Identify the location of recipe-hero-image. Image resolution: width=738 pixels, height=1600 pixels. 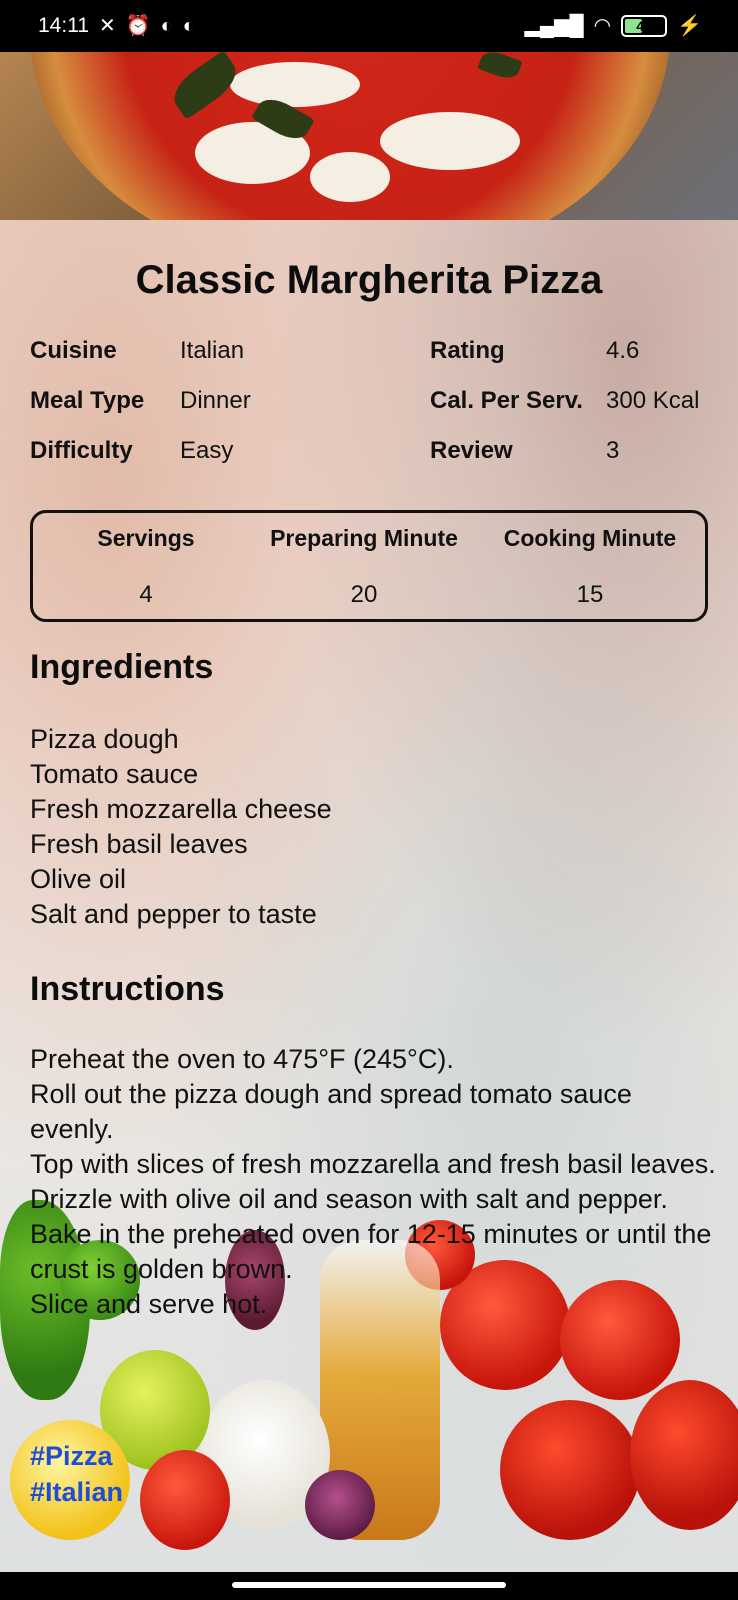
(369, 136).